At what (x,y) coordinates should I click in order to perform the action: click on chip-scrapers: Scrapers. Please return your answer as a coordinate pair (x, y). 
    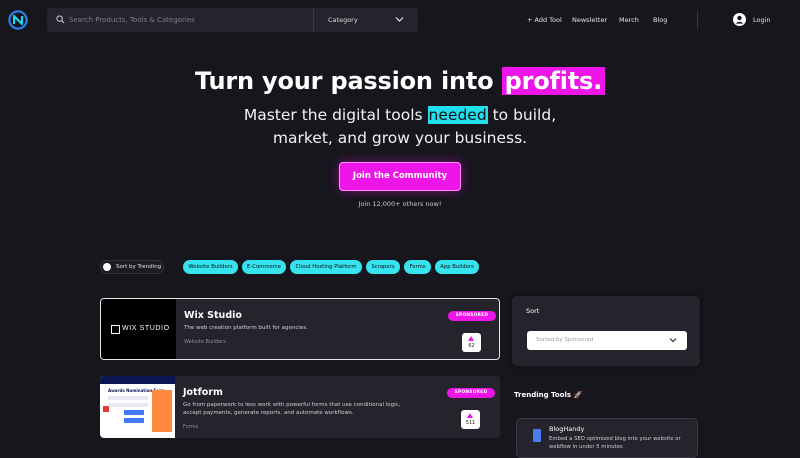
    Looking at the image, I should click on (383, 267).